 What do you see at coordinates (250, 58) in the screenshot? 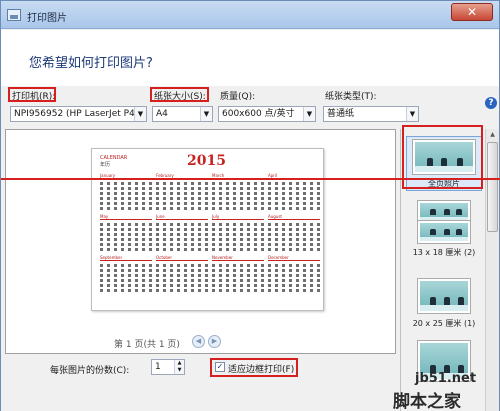
I see `header: 您希望如何打印图片?` at bounding box center [250, 58].